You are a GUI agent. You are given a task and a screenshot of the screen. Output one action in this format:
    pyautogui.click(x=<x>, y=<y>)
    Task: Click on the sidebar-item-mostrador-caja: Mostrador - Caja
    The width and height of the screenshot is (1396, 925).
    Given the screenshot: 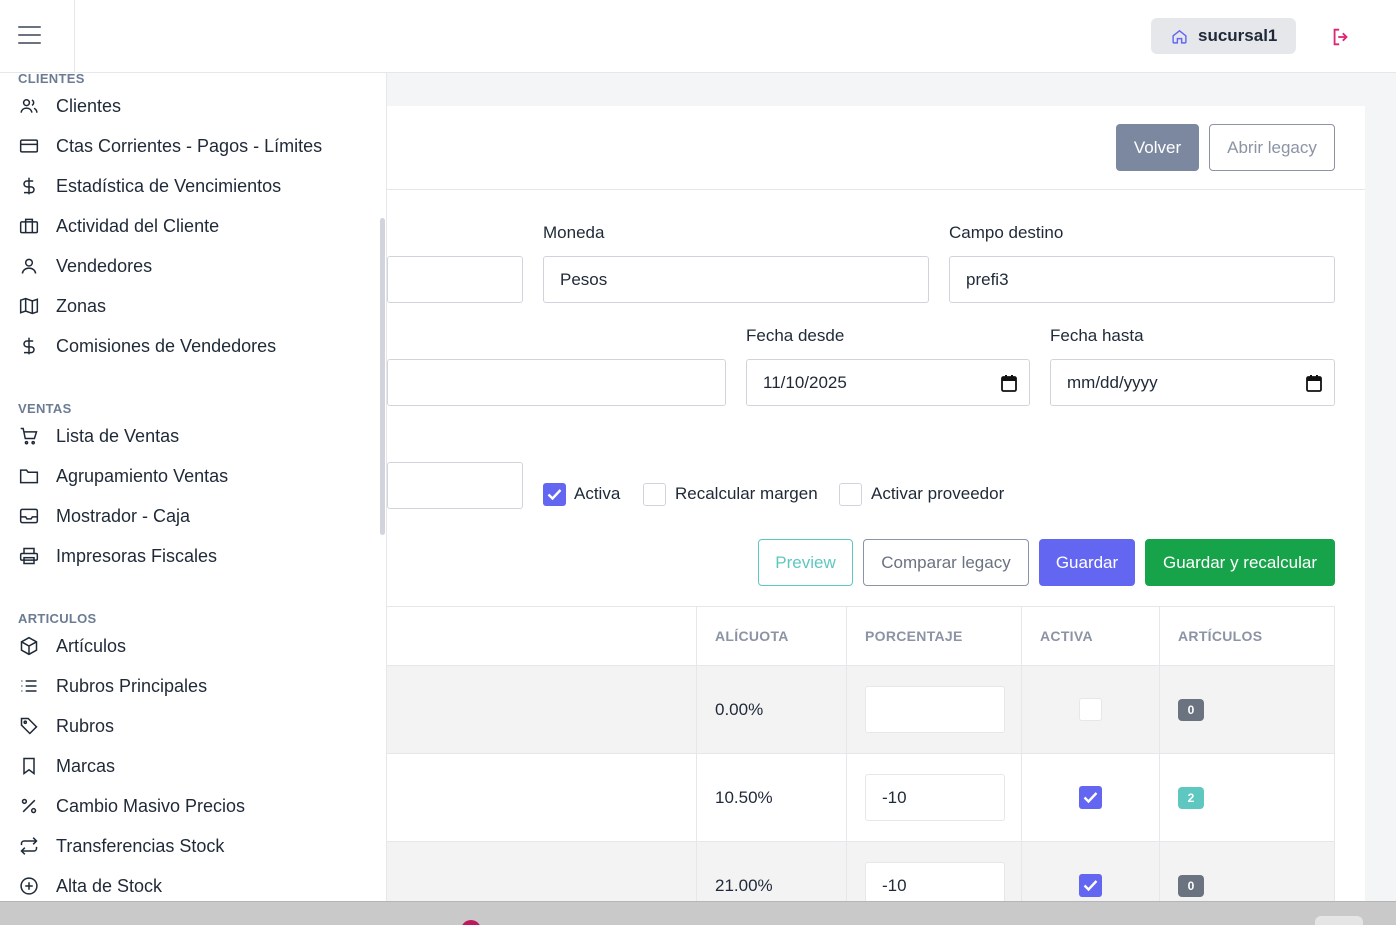 What is the action you would take?
    pyautogui.click(x=104, y=516)
    